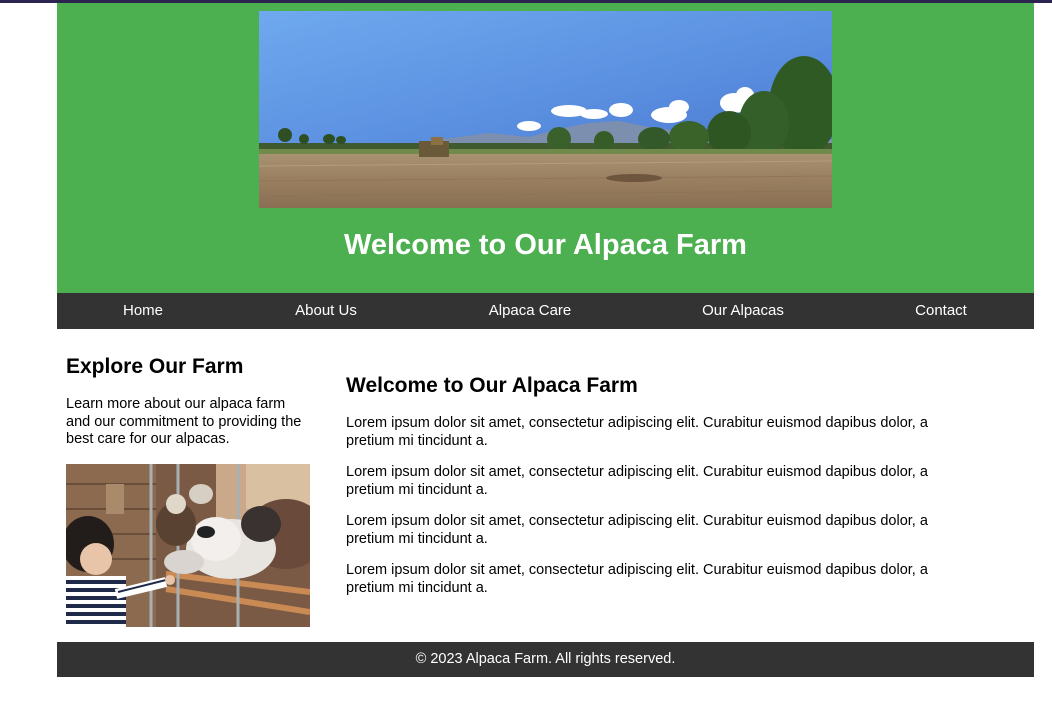 The image size is (1052, 712). What do you see at coordinates (545, 659) in the screenshot?
I see `site-footer: © 2023 Alpaca Farm. All rights reserved.` at bounding box center [545, 659].